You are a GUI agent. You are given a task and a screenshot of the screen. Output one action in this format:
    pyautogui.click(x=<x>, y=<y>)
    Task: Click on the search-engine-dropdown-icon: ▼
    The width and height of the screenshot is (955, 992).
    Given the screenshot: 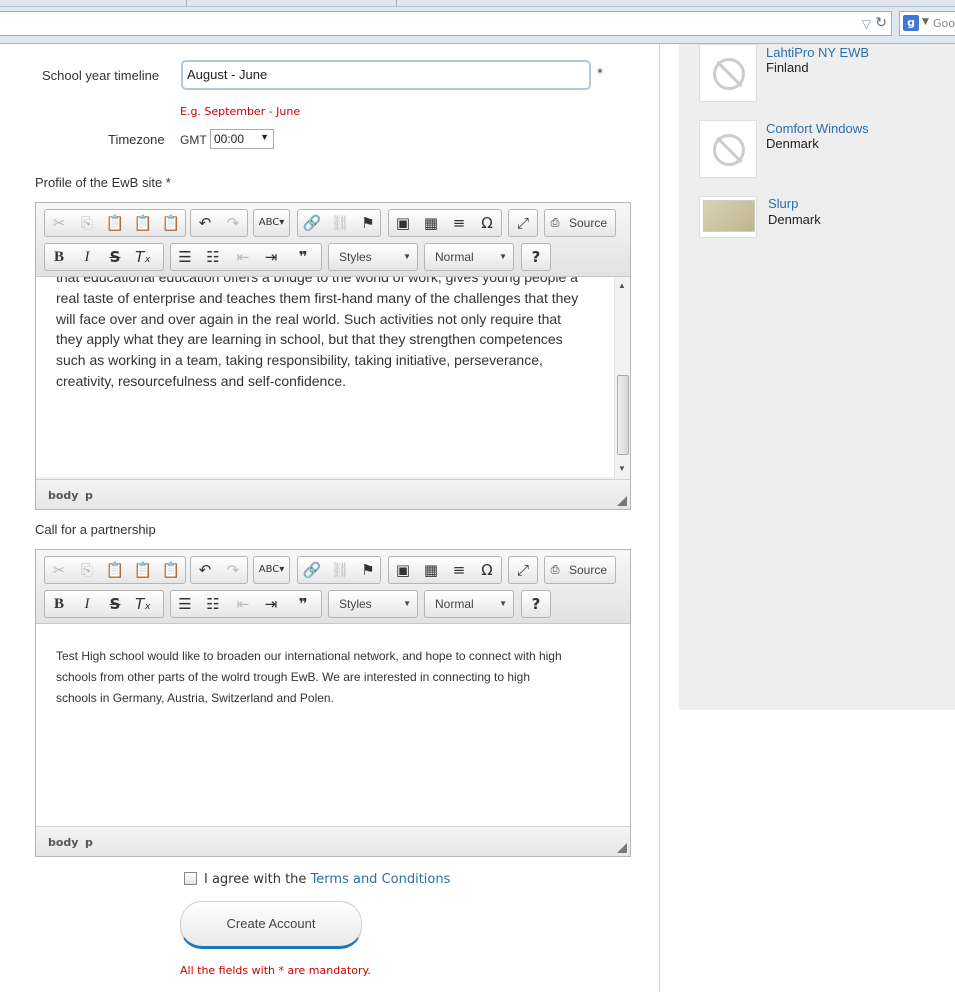 What is the action you would take?
    pyautogui.click(x=925, y=22)
    